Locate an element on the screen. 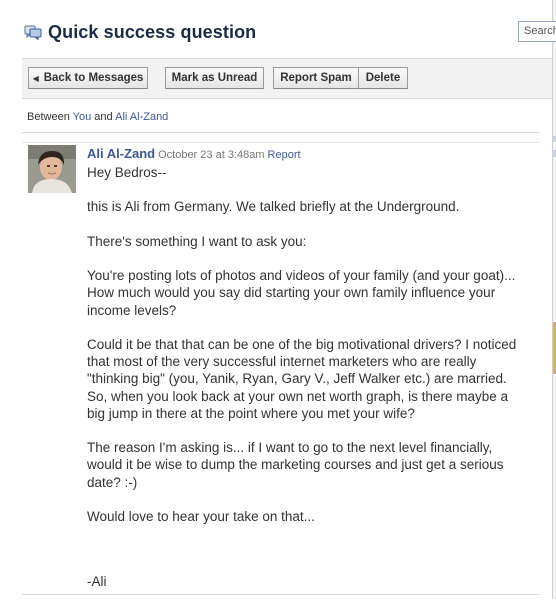 Image resolution: width=556 pixels, height=608 pixels. participants-prefix: Between is located at coordinates (48, 117).